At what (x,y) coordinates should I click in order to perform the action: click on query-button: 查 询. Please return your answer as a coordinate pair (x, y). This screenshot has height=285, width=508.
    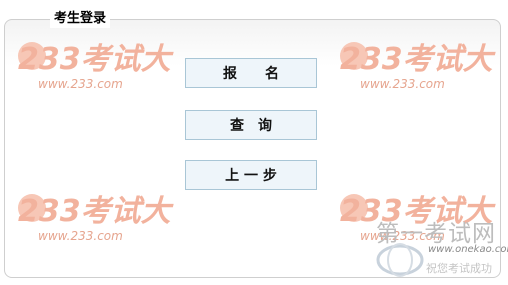
    Looking at the image, I should click on (251, 125).